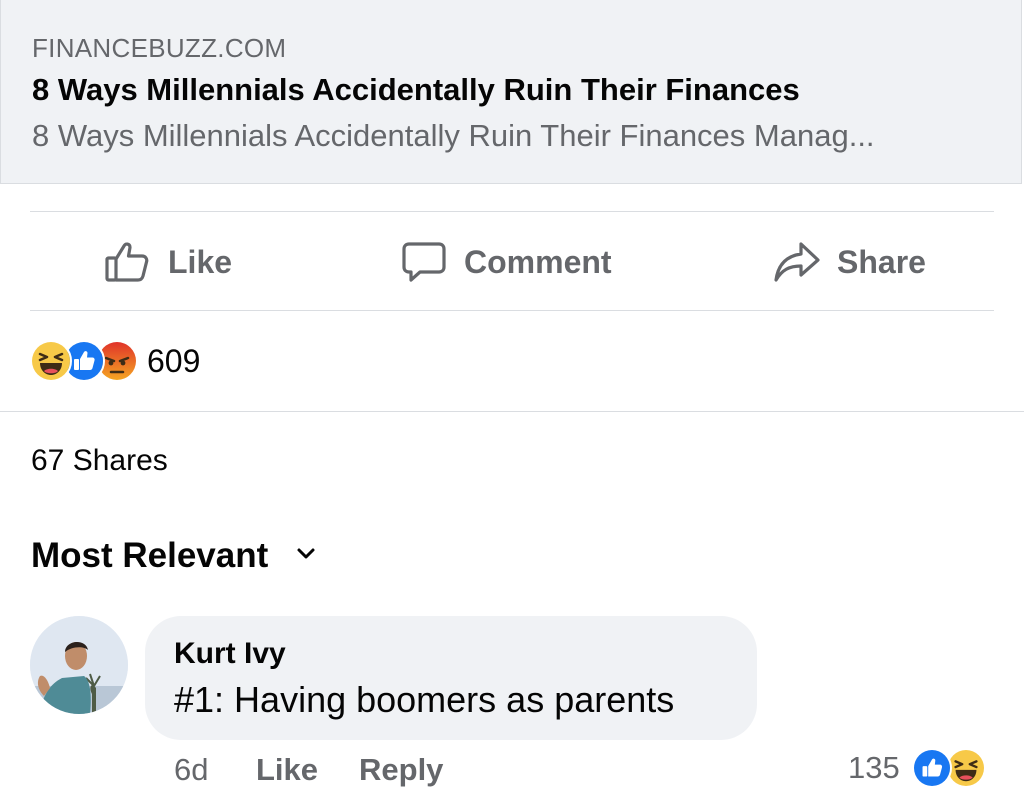  I want to click on link-domain: FINANCEBUZZ.COM, so click(159, 48).